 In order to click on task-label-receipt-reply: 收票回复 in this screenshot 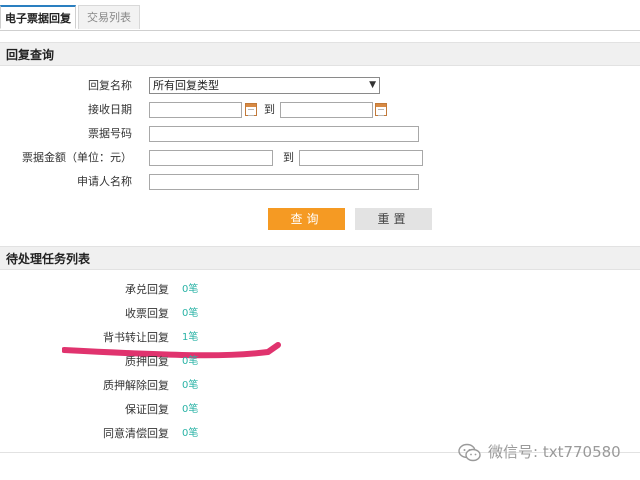, I will do `click(147, 313)`.